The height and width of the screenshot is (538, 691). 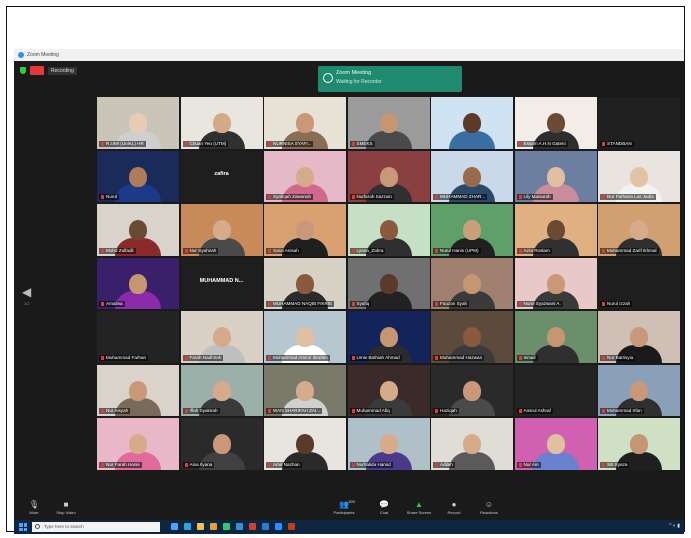 What do you see at coordinates (555, 176) in the screenshot?
I see `participant-tile: Lily Maisarah` at bounding box center [555, 176].